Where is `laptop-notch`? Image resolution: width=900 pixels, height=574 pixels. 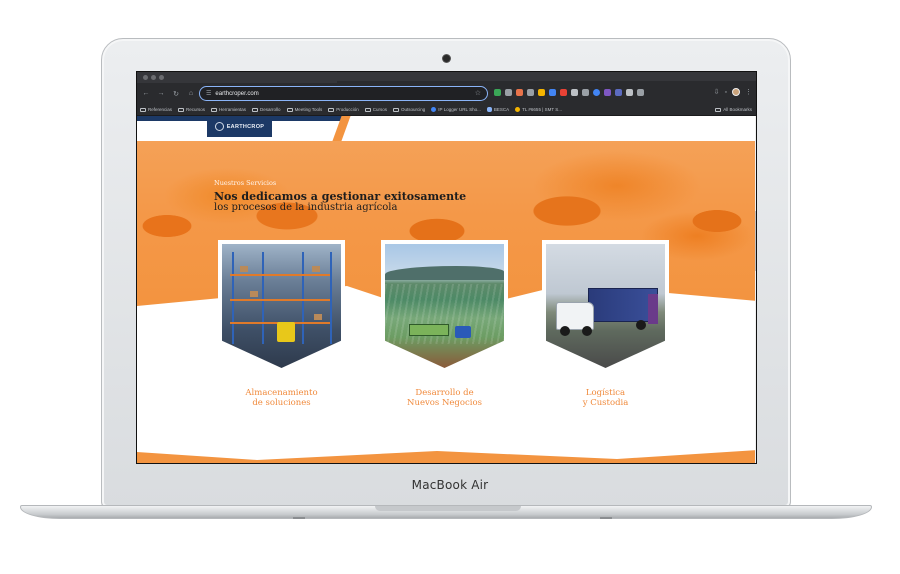 laptop-notch is located at coordinates (448, 508).